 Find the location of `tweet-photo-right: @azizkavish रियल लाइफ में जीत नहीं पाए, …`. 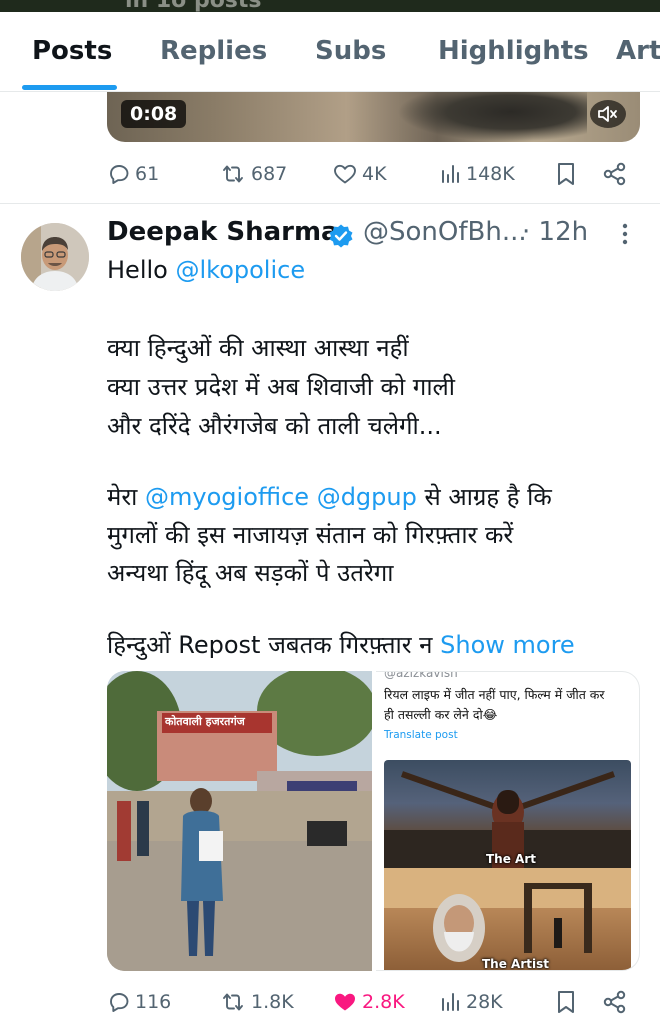

tweet-photo-right: @azizkavish रियल लाइफ में जीत नहीं पाए, … is located at coordinates (508, 821).